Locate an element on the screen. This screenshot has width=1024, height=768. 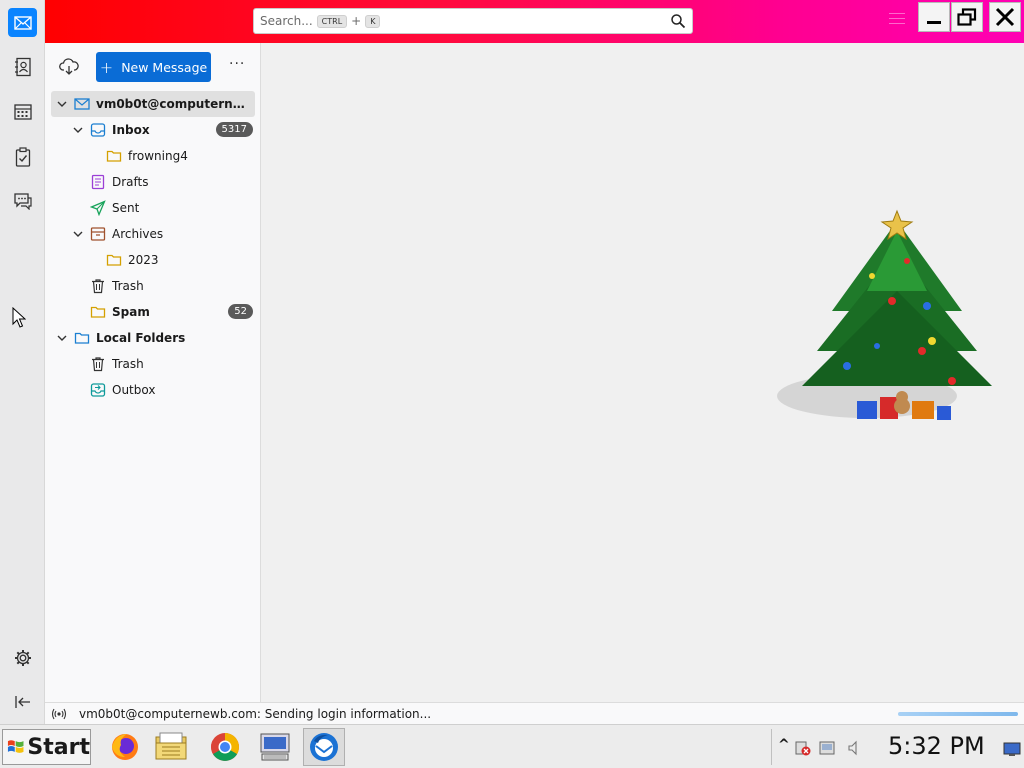
firefox-icon is located at coordinates (125, 747).